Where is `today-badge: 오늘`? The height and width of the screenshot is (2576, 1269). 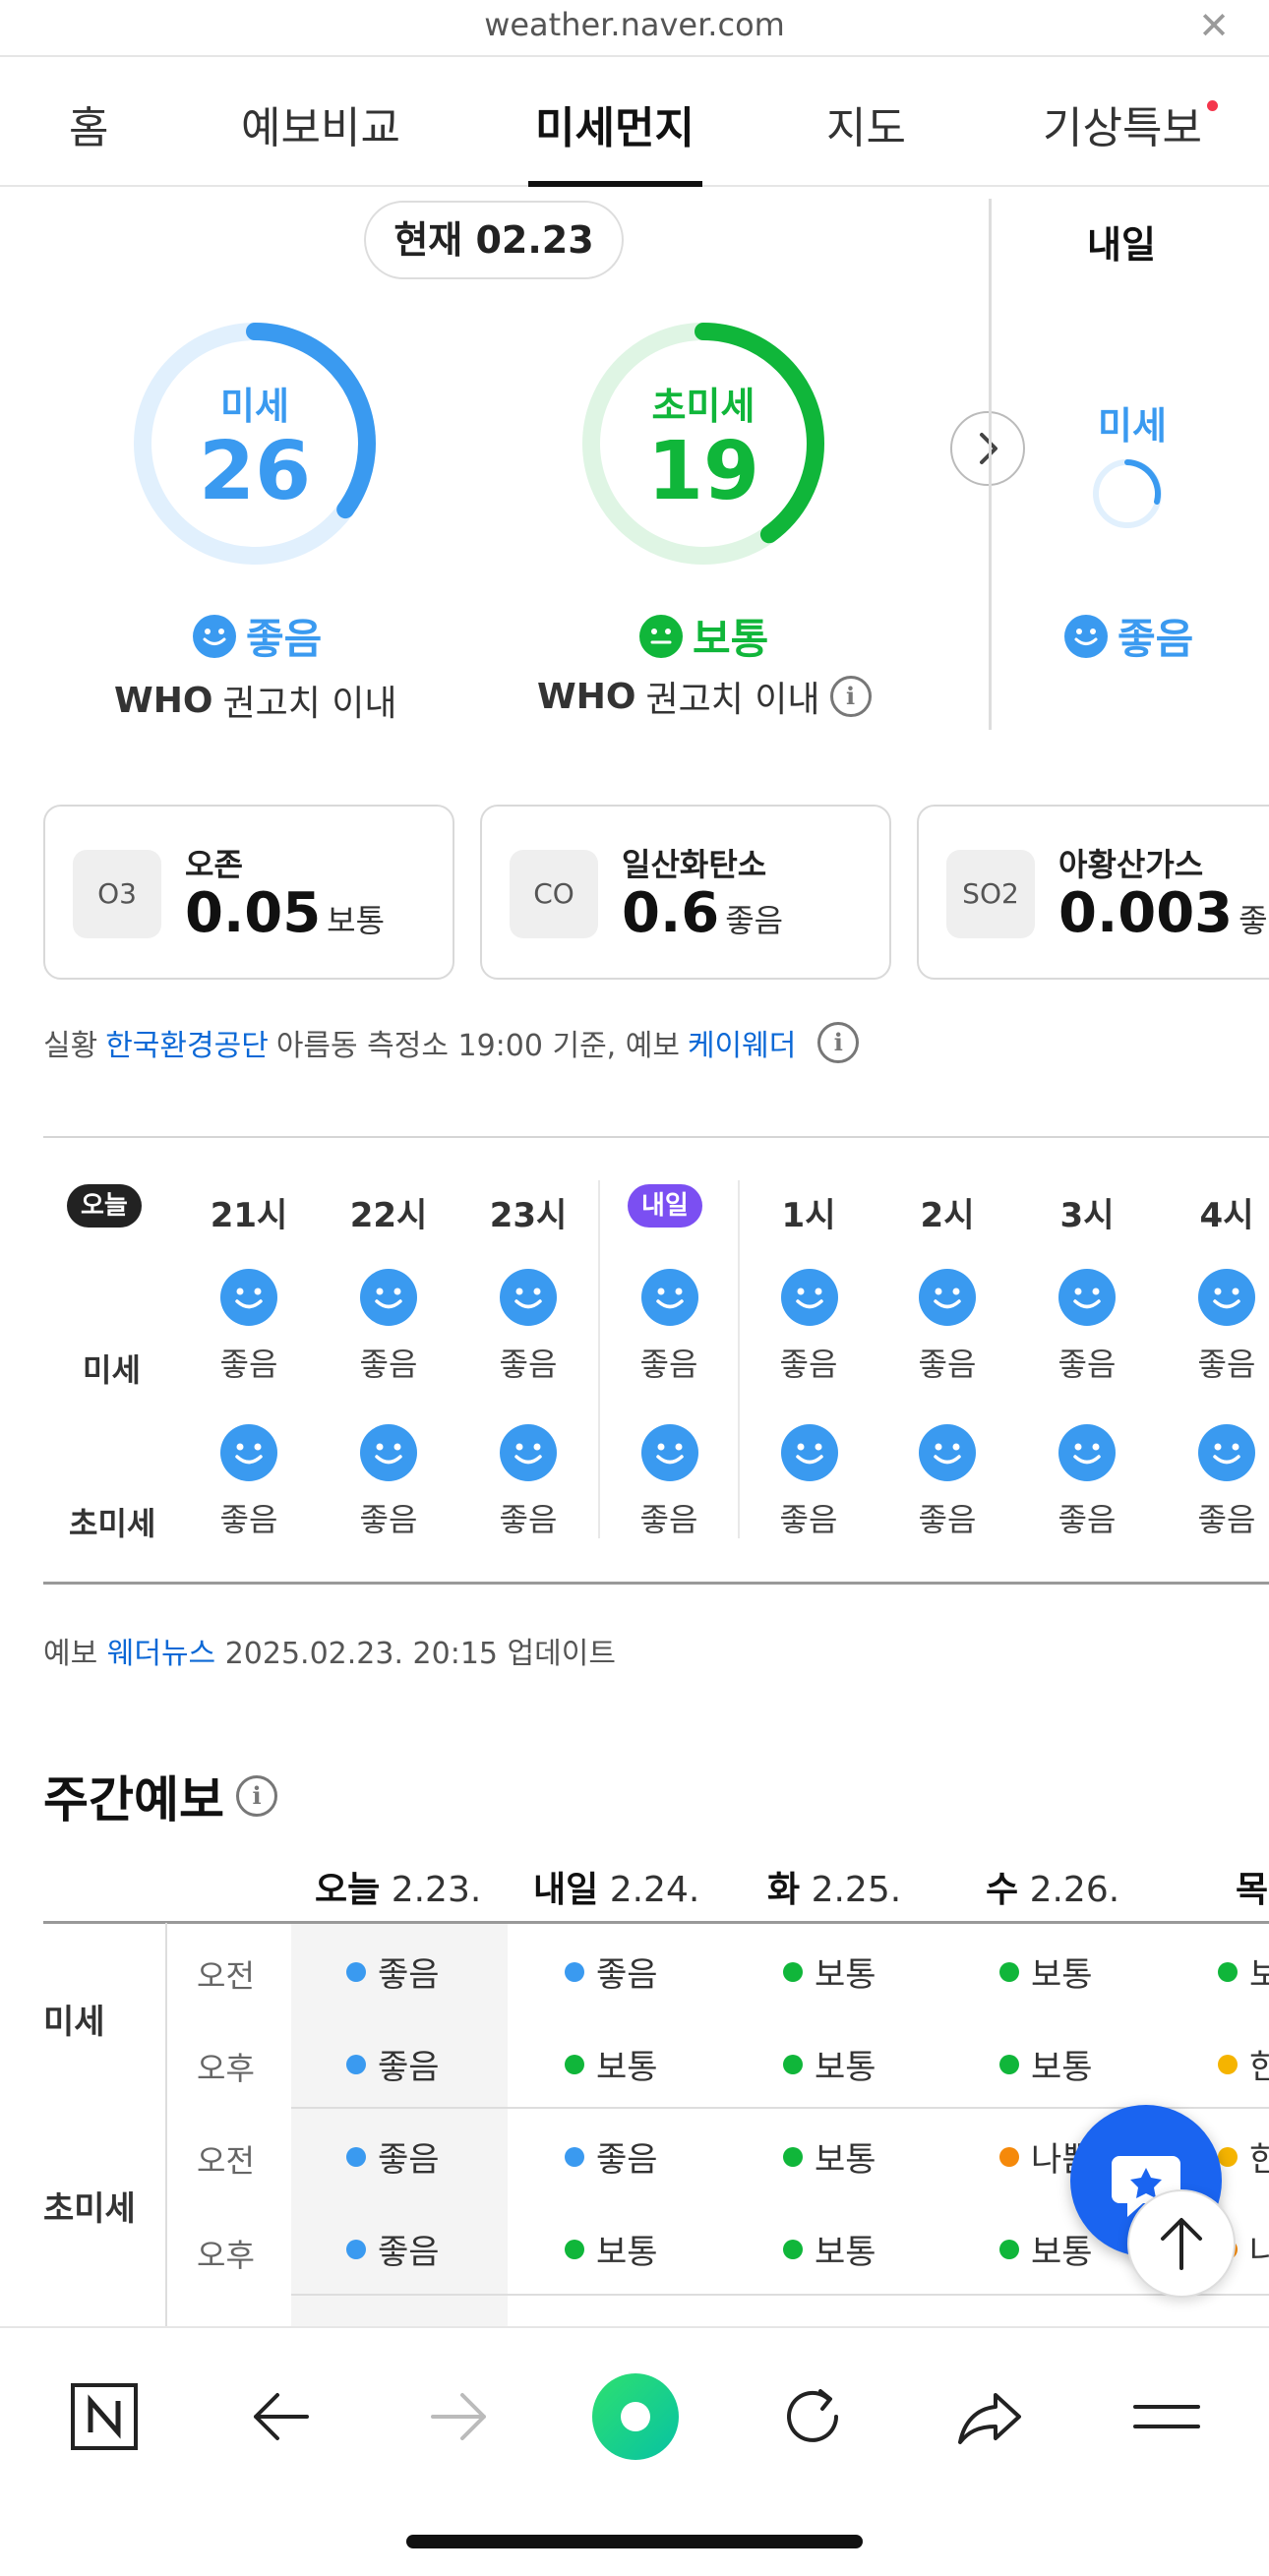 today-badge: 오늘 is located at coordinates (104, 1206).